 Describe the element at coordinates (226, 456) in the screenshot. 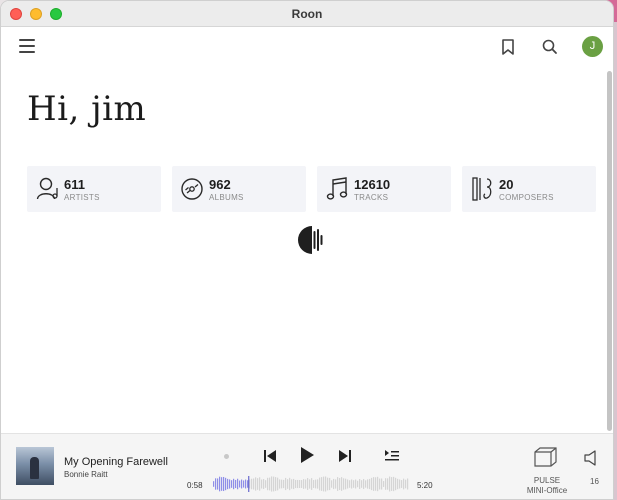

I see `radio-indicator-icon` at that location.